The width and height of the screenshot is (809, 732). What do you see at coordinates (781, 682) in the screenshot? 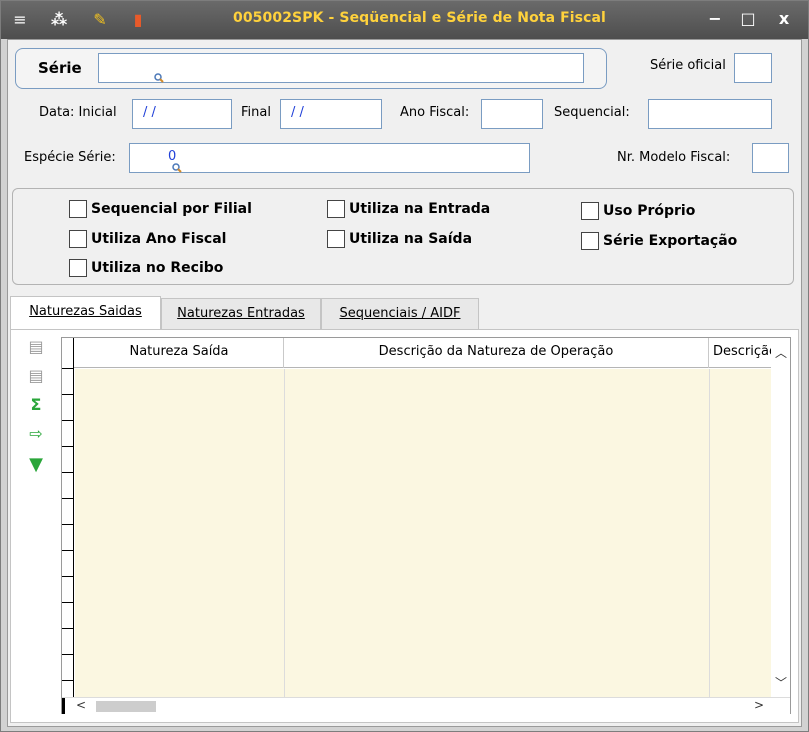
I see `scroll-down-icon: ﹀` at bounding box center [781, 682].